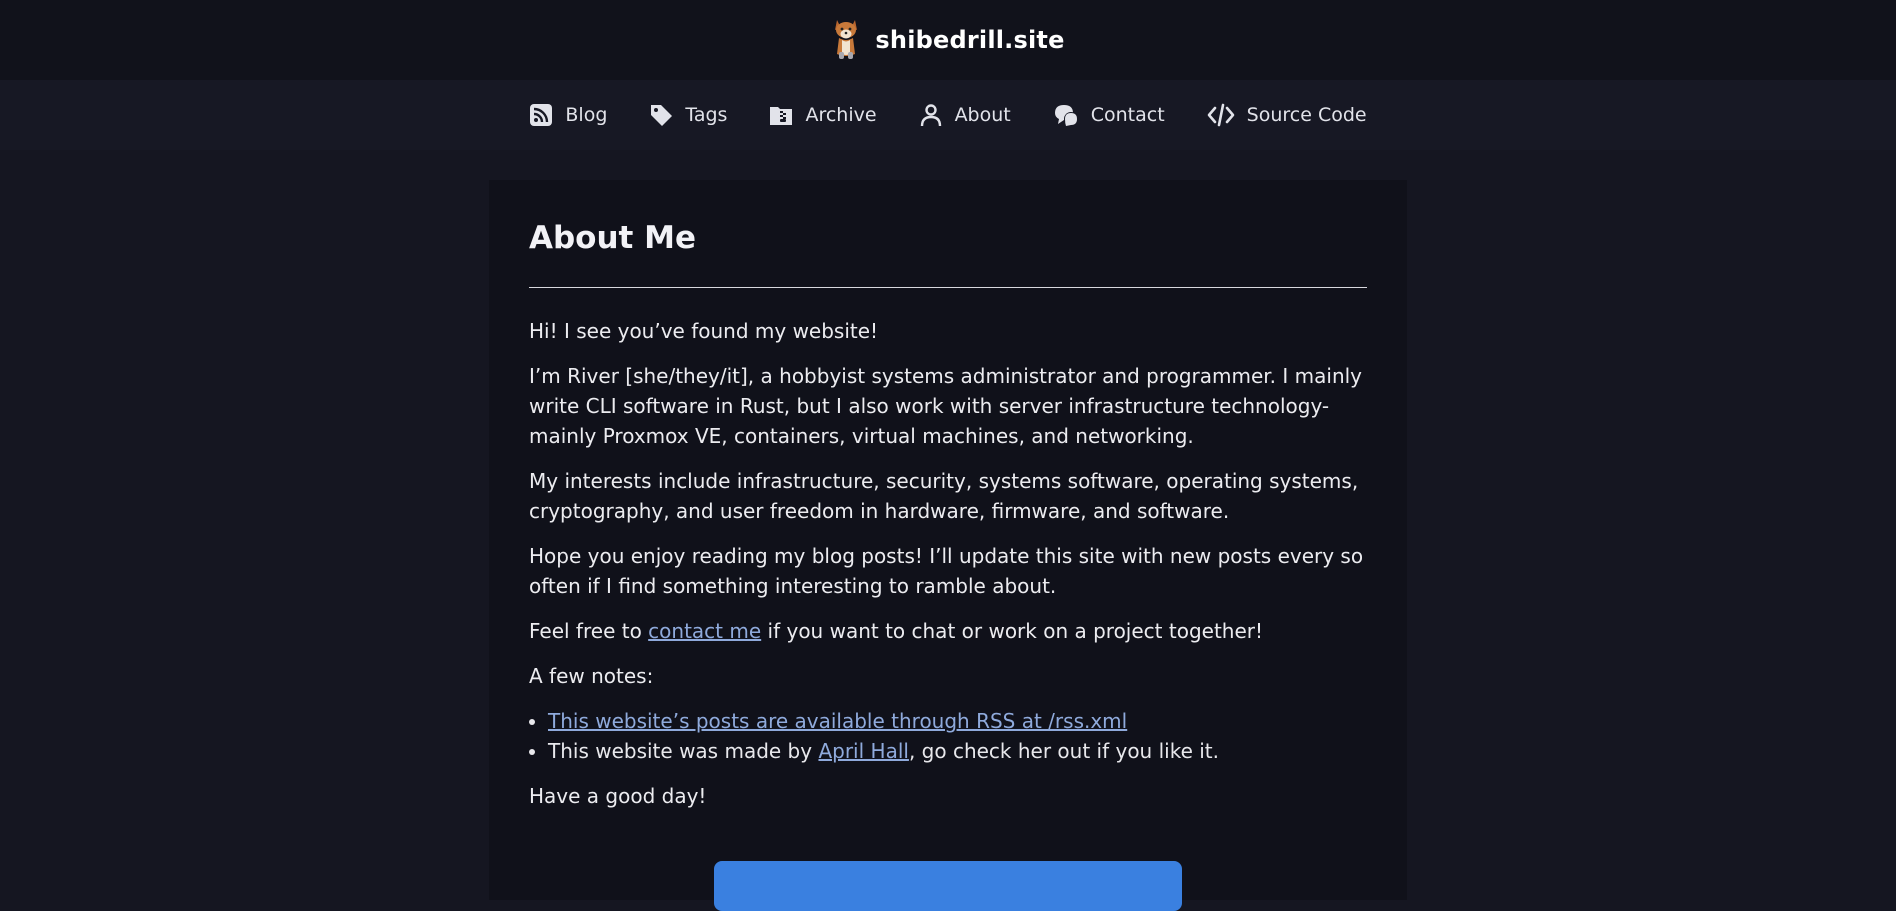 The width and height of the screenshot is (1896, 911). What do you see at coordinates (704, 331) in the screenshot?
I see `intro-paragraph: Hi! I see you’ve found my website!` at bounding box center [704, 331].